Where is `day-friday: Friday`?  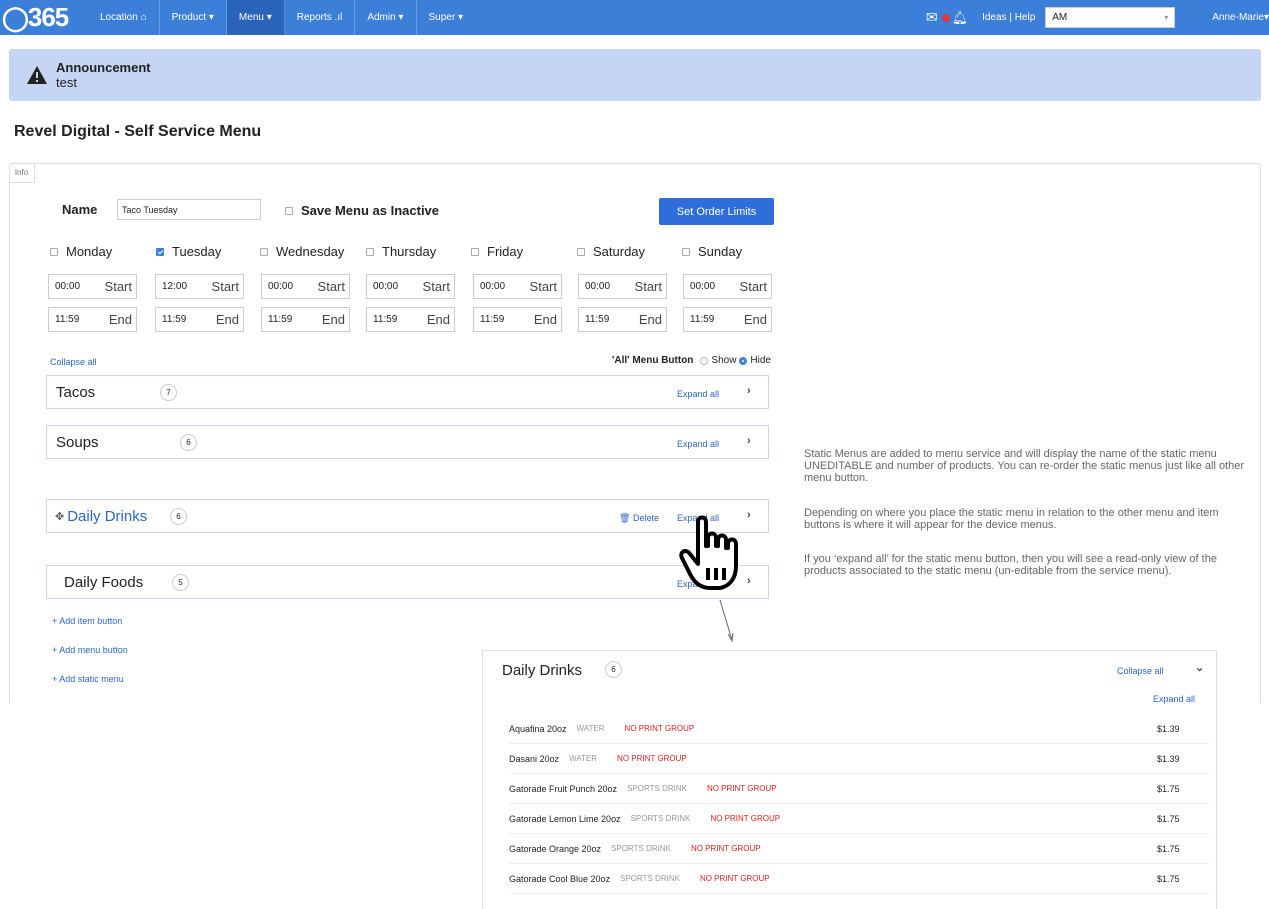
day-friday: Friday is located at coordinates (497, 251).